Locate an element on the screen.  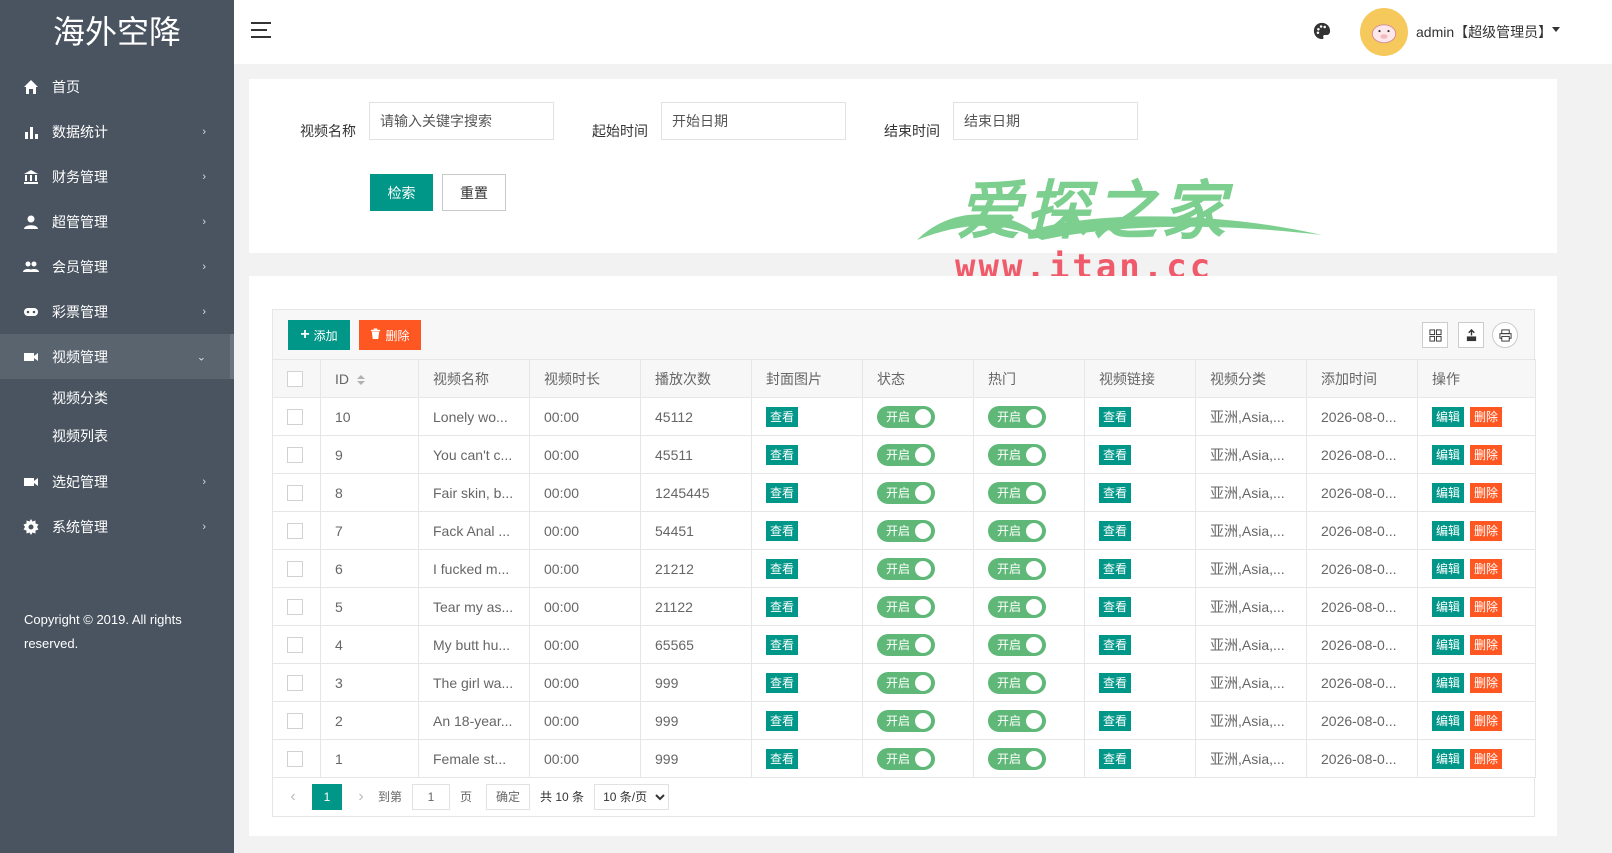
sidebar-item-system: 系统管理 › is located at coordinates (117, 526).